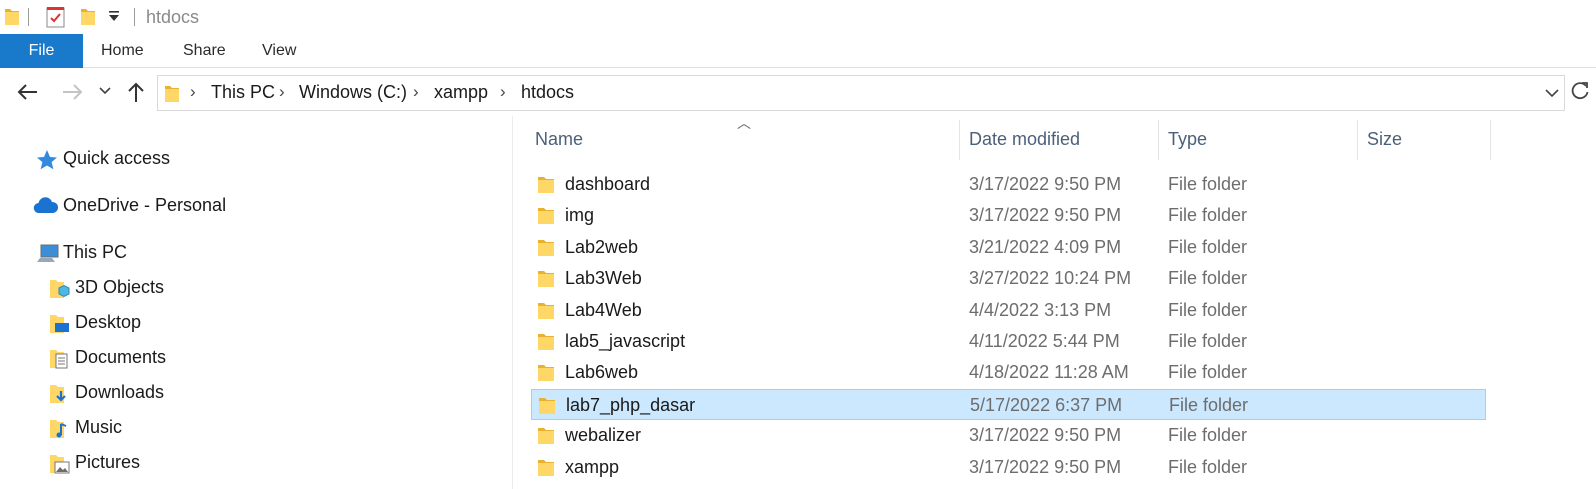 The image size is (1596, 489). I want to click on table-row: webalizer 3/17/2022 9:50 PM File folder, so click(1008, 435).